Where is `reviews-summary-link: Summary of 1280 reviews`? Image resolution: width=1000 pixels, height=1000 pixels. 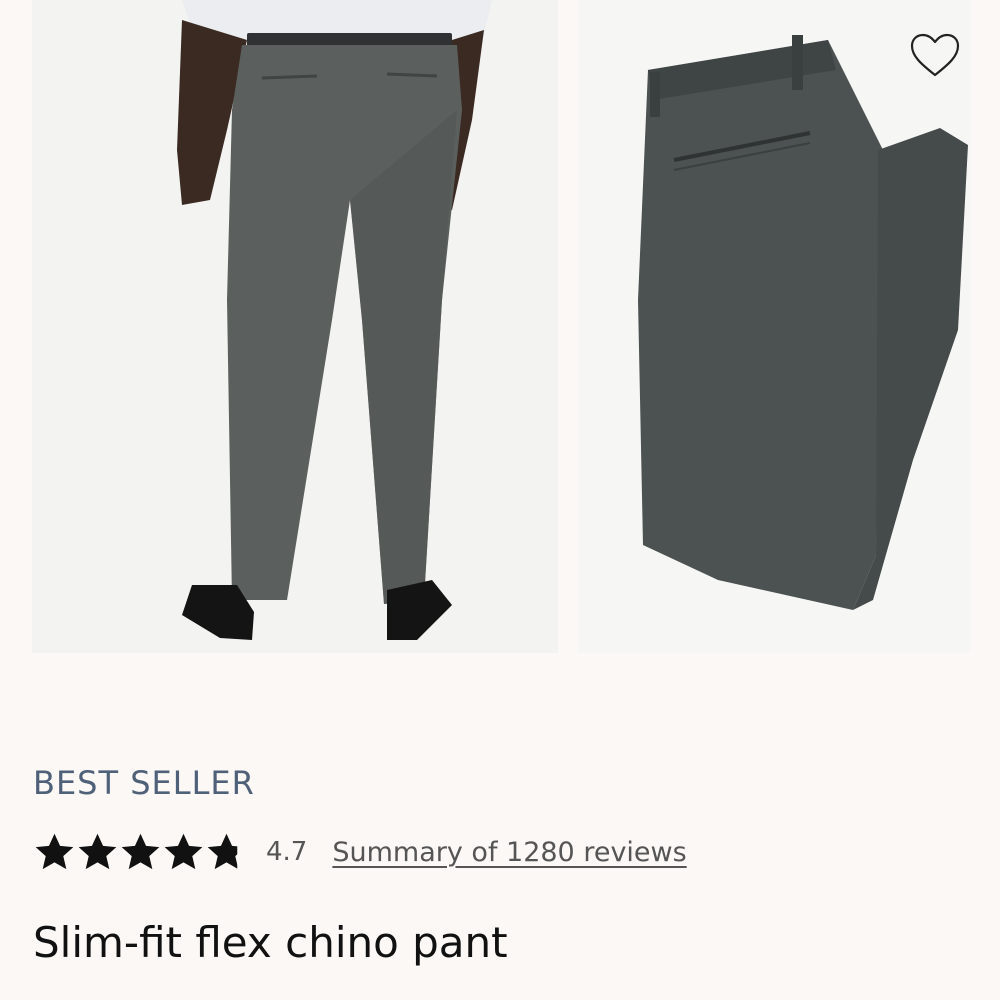
reviews-summary-link: Summary of 1280 reviews is located at coordinates (509, 852).